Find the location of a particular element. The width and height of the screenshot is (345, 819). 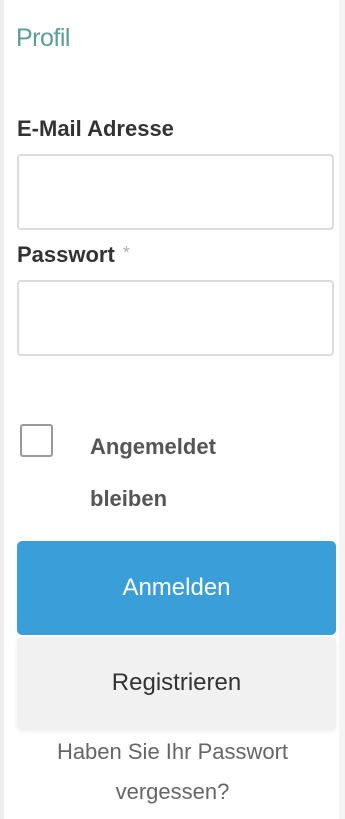

register-button: Registrieren is located at coordinates (176, 683).